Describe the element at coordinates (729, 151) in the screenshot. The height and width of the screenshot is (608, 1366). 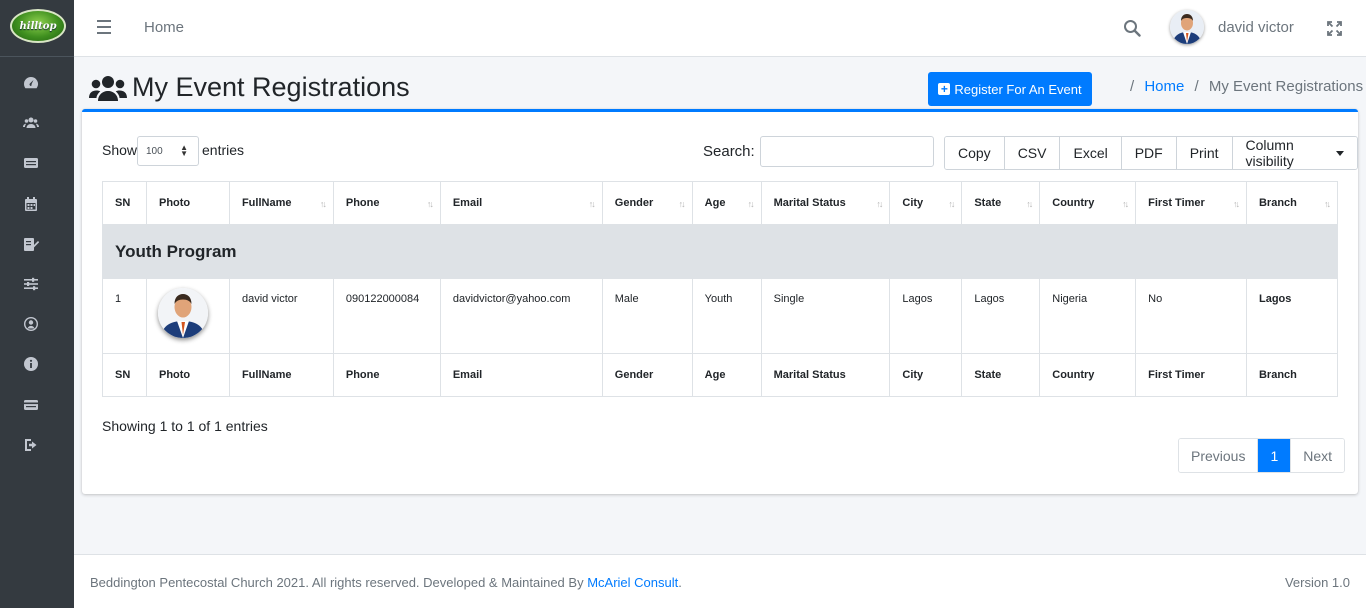
I see `search-label: Search:` at that location.